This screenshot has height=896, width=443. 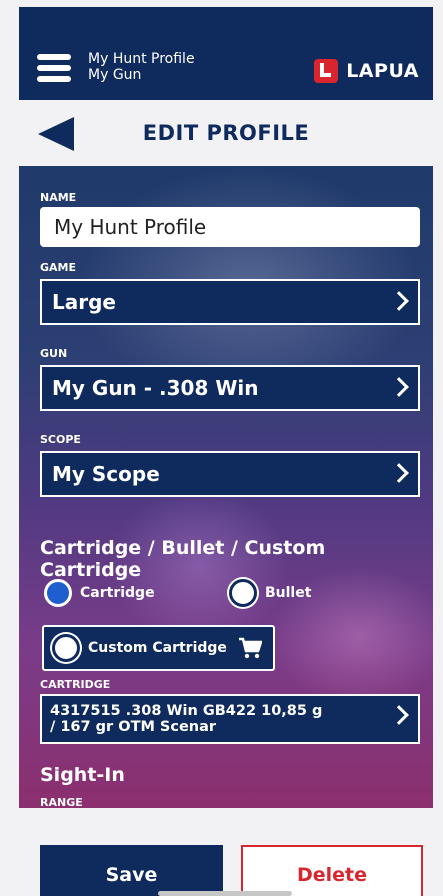 What do you see at coordinates (131, 870) in the screenshot?
I see `save-button: Save` at bounding box center [131, 870].